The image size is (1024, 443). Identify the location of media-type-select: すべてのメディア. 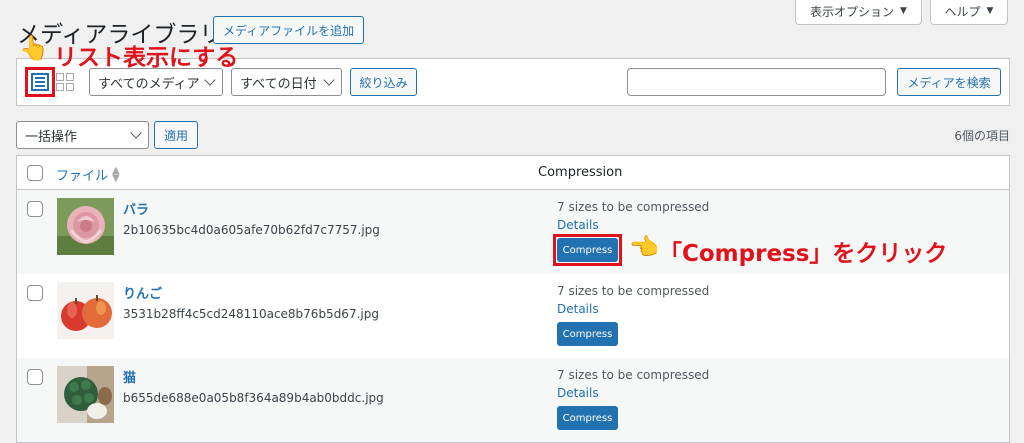
(156, 82).